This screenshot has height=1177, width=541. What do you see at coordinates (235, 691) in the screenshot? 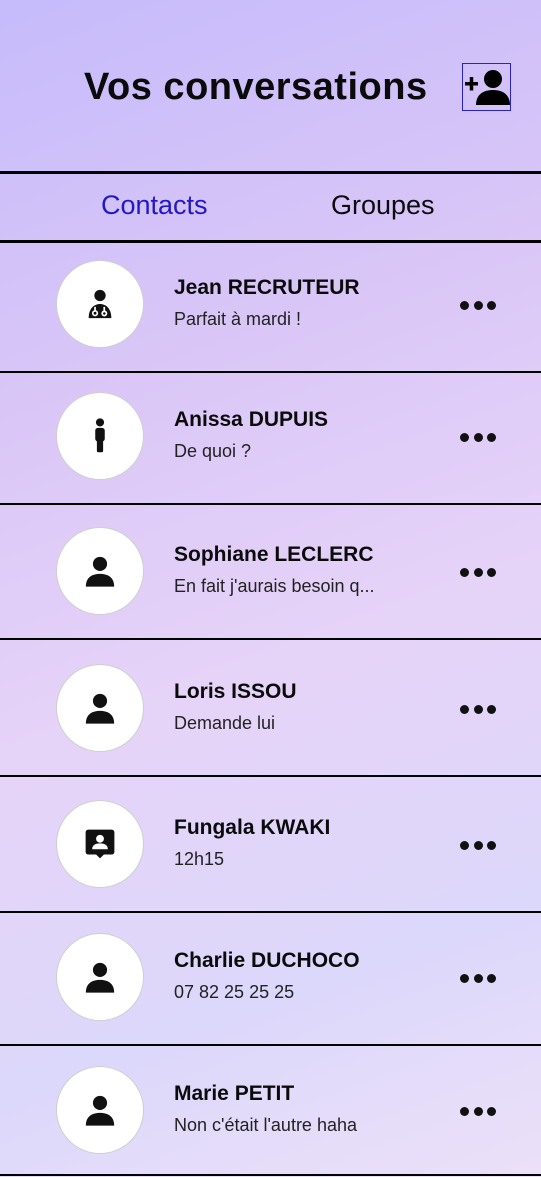
I see `contact-name: Loris ISSOU` at bounding box center [235, 691].